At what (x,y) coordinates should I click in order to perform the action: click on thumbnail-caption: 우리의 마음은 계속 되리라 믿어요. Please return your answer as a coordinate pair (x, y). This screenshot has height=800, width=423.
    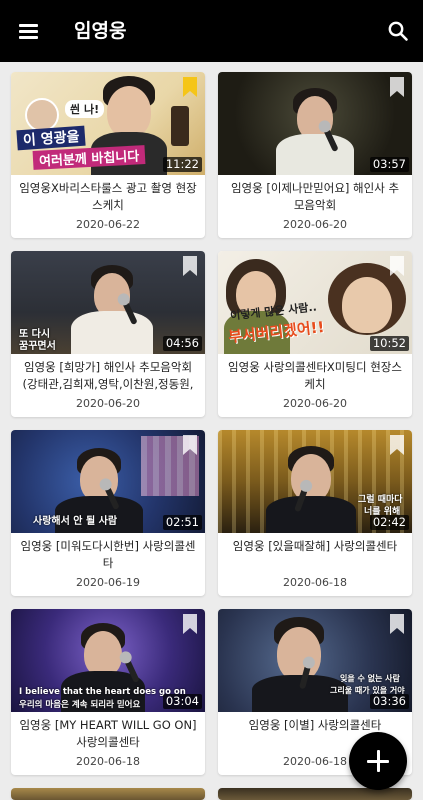
    Looking at the image, I should click on (80, 705).